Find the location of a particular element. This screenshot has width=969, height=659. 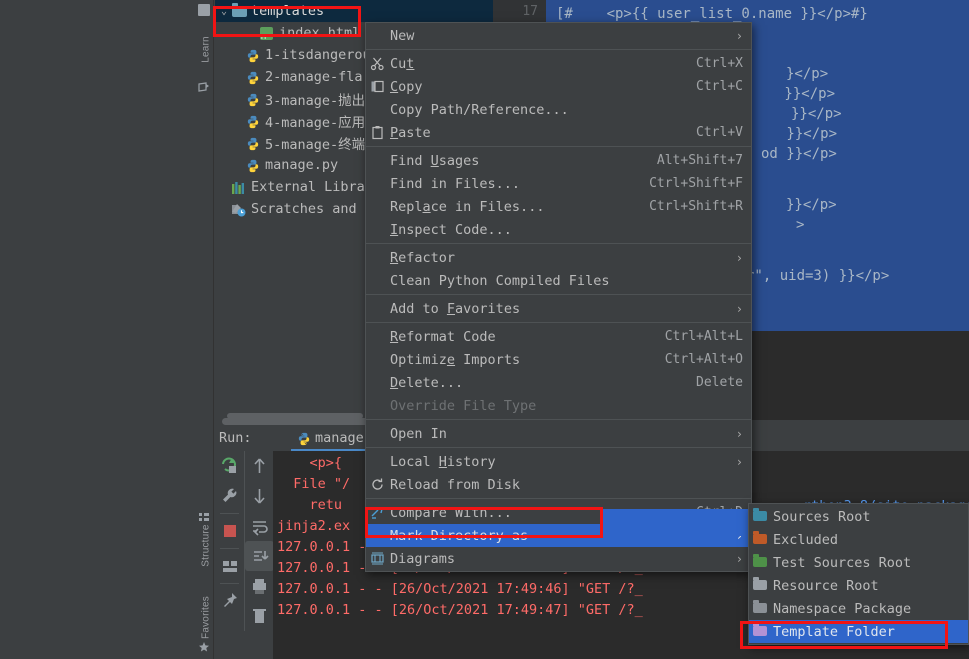

menu-item-shortcut: Ctrl+X is located at coordinates (719, 63).